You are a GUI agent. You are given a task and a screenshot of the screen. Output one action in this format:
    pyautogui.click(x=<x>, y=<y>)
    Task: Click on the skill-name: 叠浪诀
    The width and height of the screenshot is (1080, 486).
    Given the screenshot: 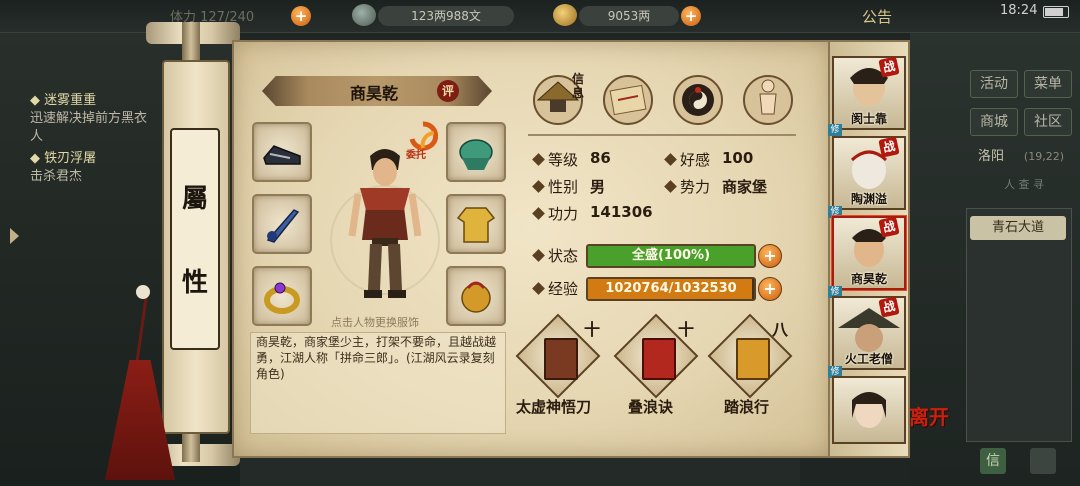 What is the action you would take?
    pyautogui.click(x=651, y=407)
    